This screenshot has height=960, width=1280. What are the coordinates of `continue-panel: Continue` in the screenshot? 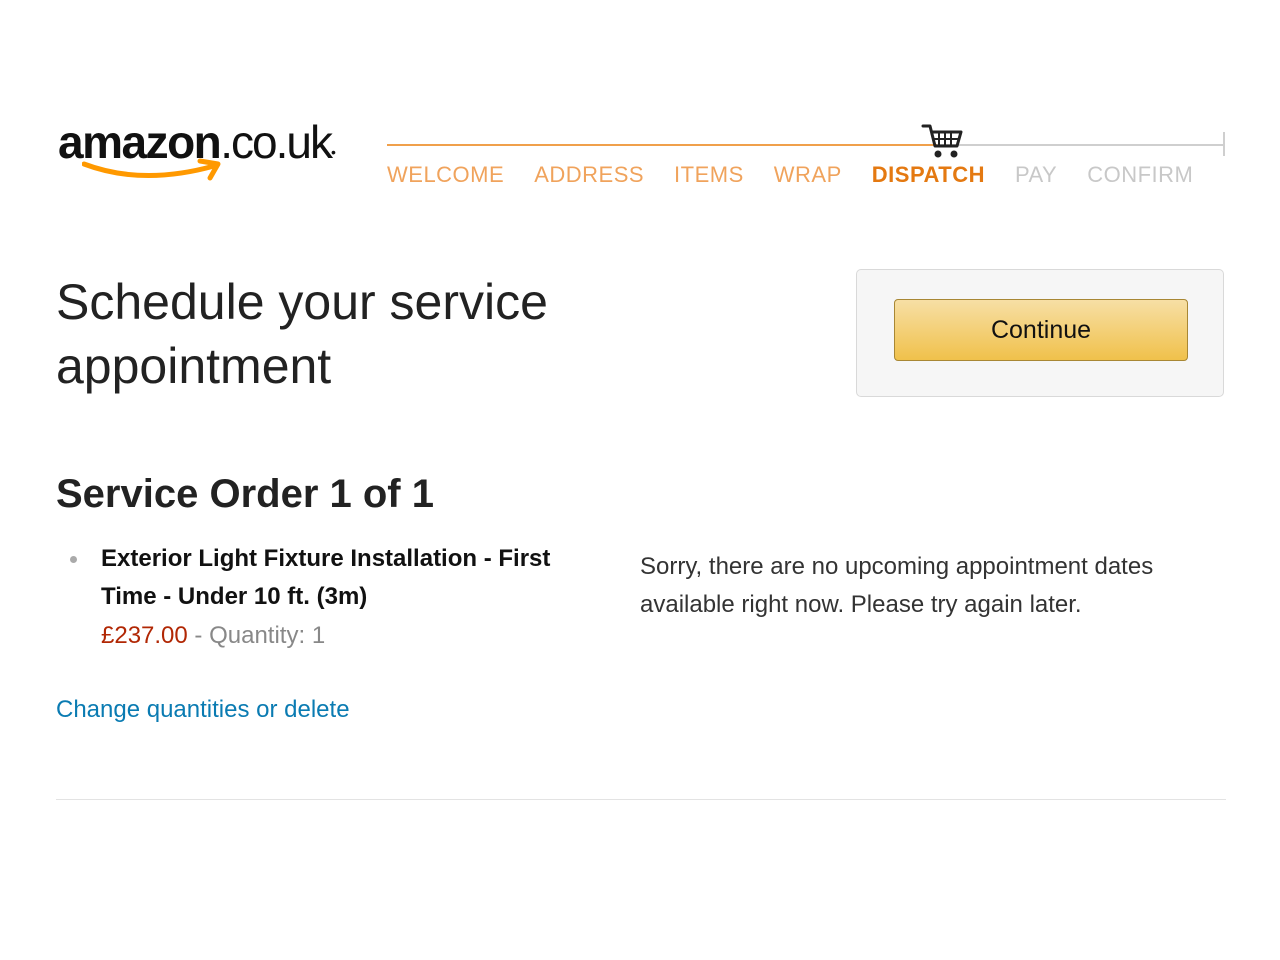 It's located at (1040, 333).